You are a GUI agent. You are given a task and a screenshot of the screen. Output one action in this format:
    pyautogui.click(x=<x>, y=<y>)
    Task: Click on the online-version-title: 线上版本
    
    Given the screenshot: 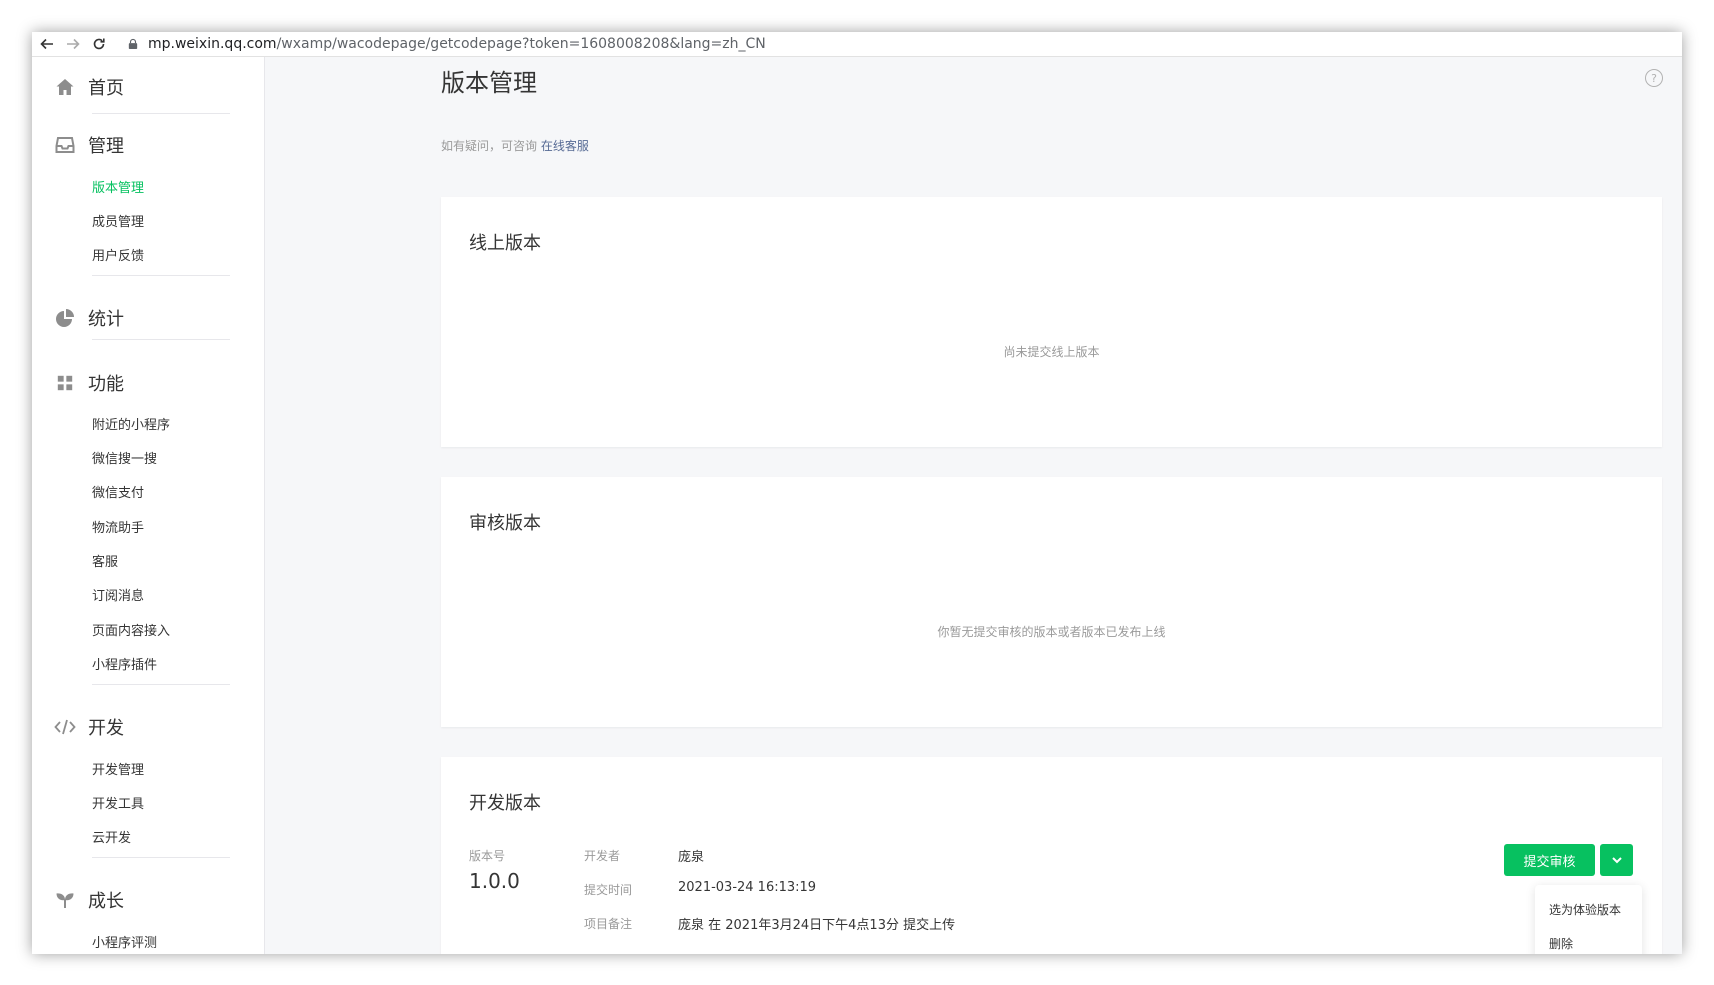 What is the action you would take?
    pyautogui.click(x=505, y=243)
    